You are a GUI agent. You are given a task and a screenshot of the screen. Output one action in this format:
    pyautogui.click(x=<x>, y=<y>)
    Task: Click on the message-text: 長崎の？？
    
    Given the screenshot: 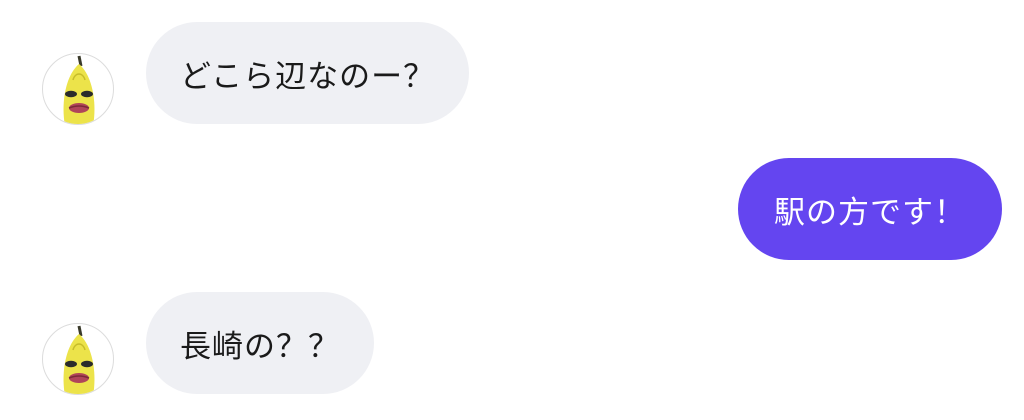 What is the action you would take?
    pyautogui.click(x=260, y=346)
    